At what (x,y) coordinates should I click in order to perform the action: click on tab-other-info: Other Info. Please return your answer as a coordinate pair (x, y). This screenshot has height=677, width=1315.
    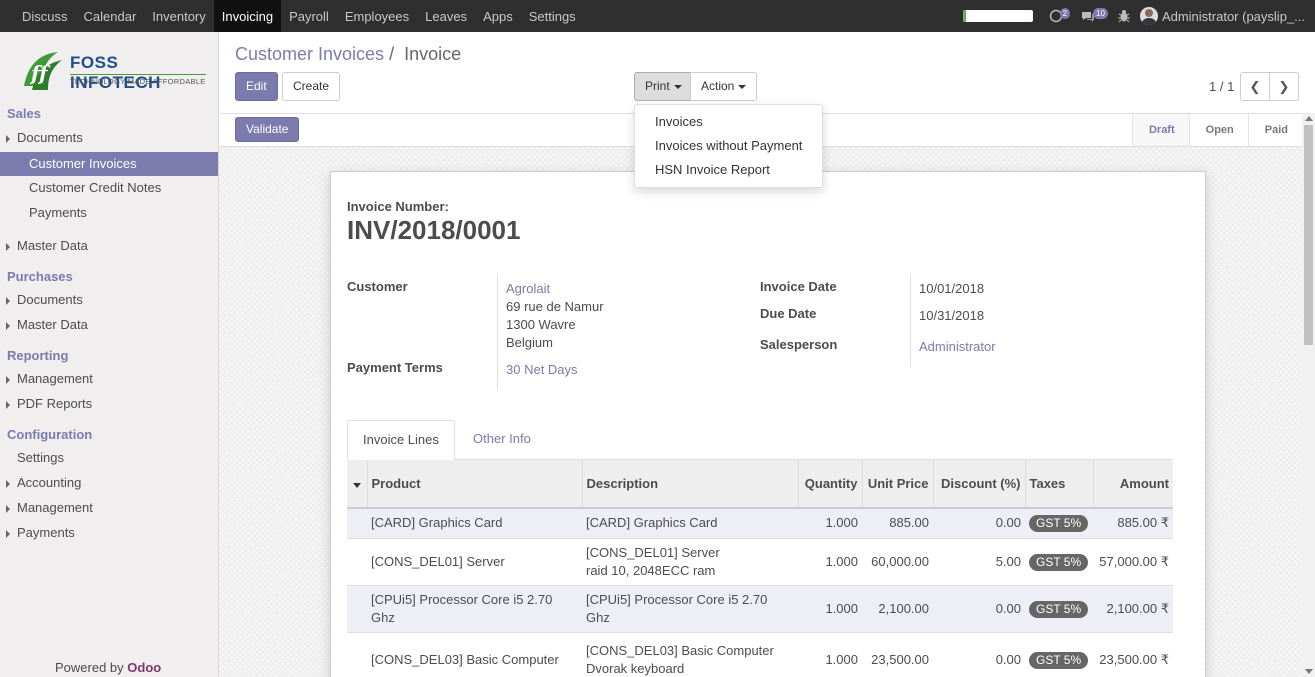
    Looking at the image, I should click on (502, 440).